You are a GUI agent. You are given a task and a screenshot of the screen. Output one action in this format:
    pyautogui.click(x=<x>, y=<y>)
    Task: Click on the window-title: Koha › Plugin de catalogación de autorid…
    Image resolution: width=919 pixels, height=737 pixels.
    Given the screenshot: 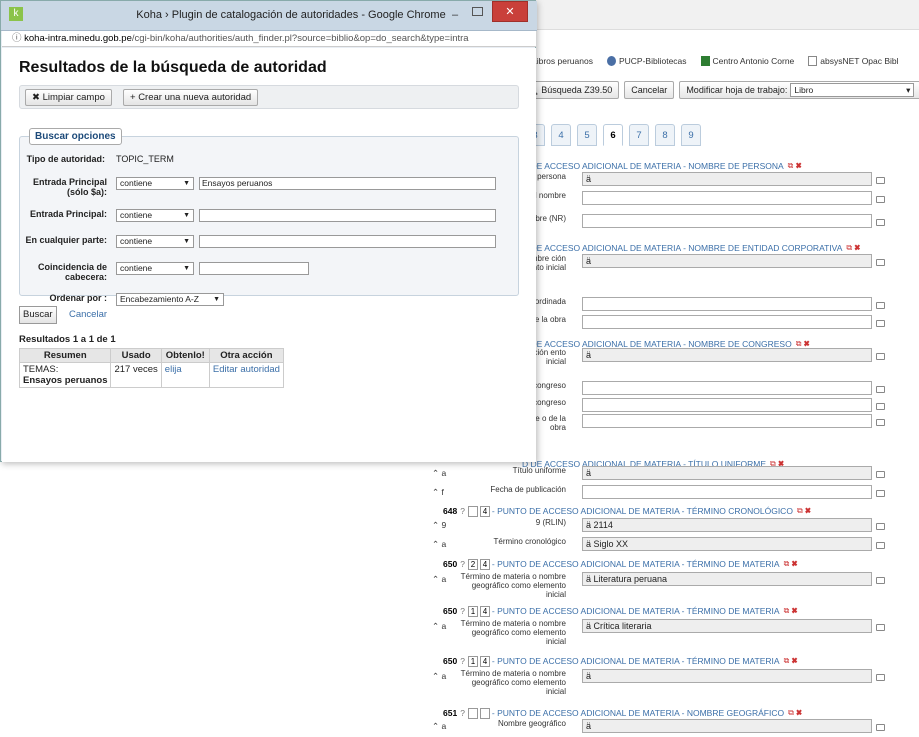 What is the action you would take?
    pyautogui.click(x=291, y=15)
    